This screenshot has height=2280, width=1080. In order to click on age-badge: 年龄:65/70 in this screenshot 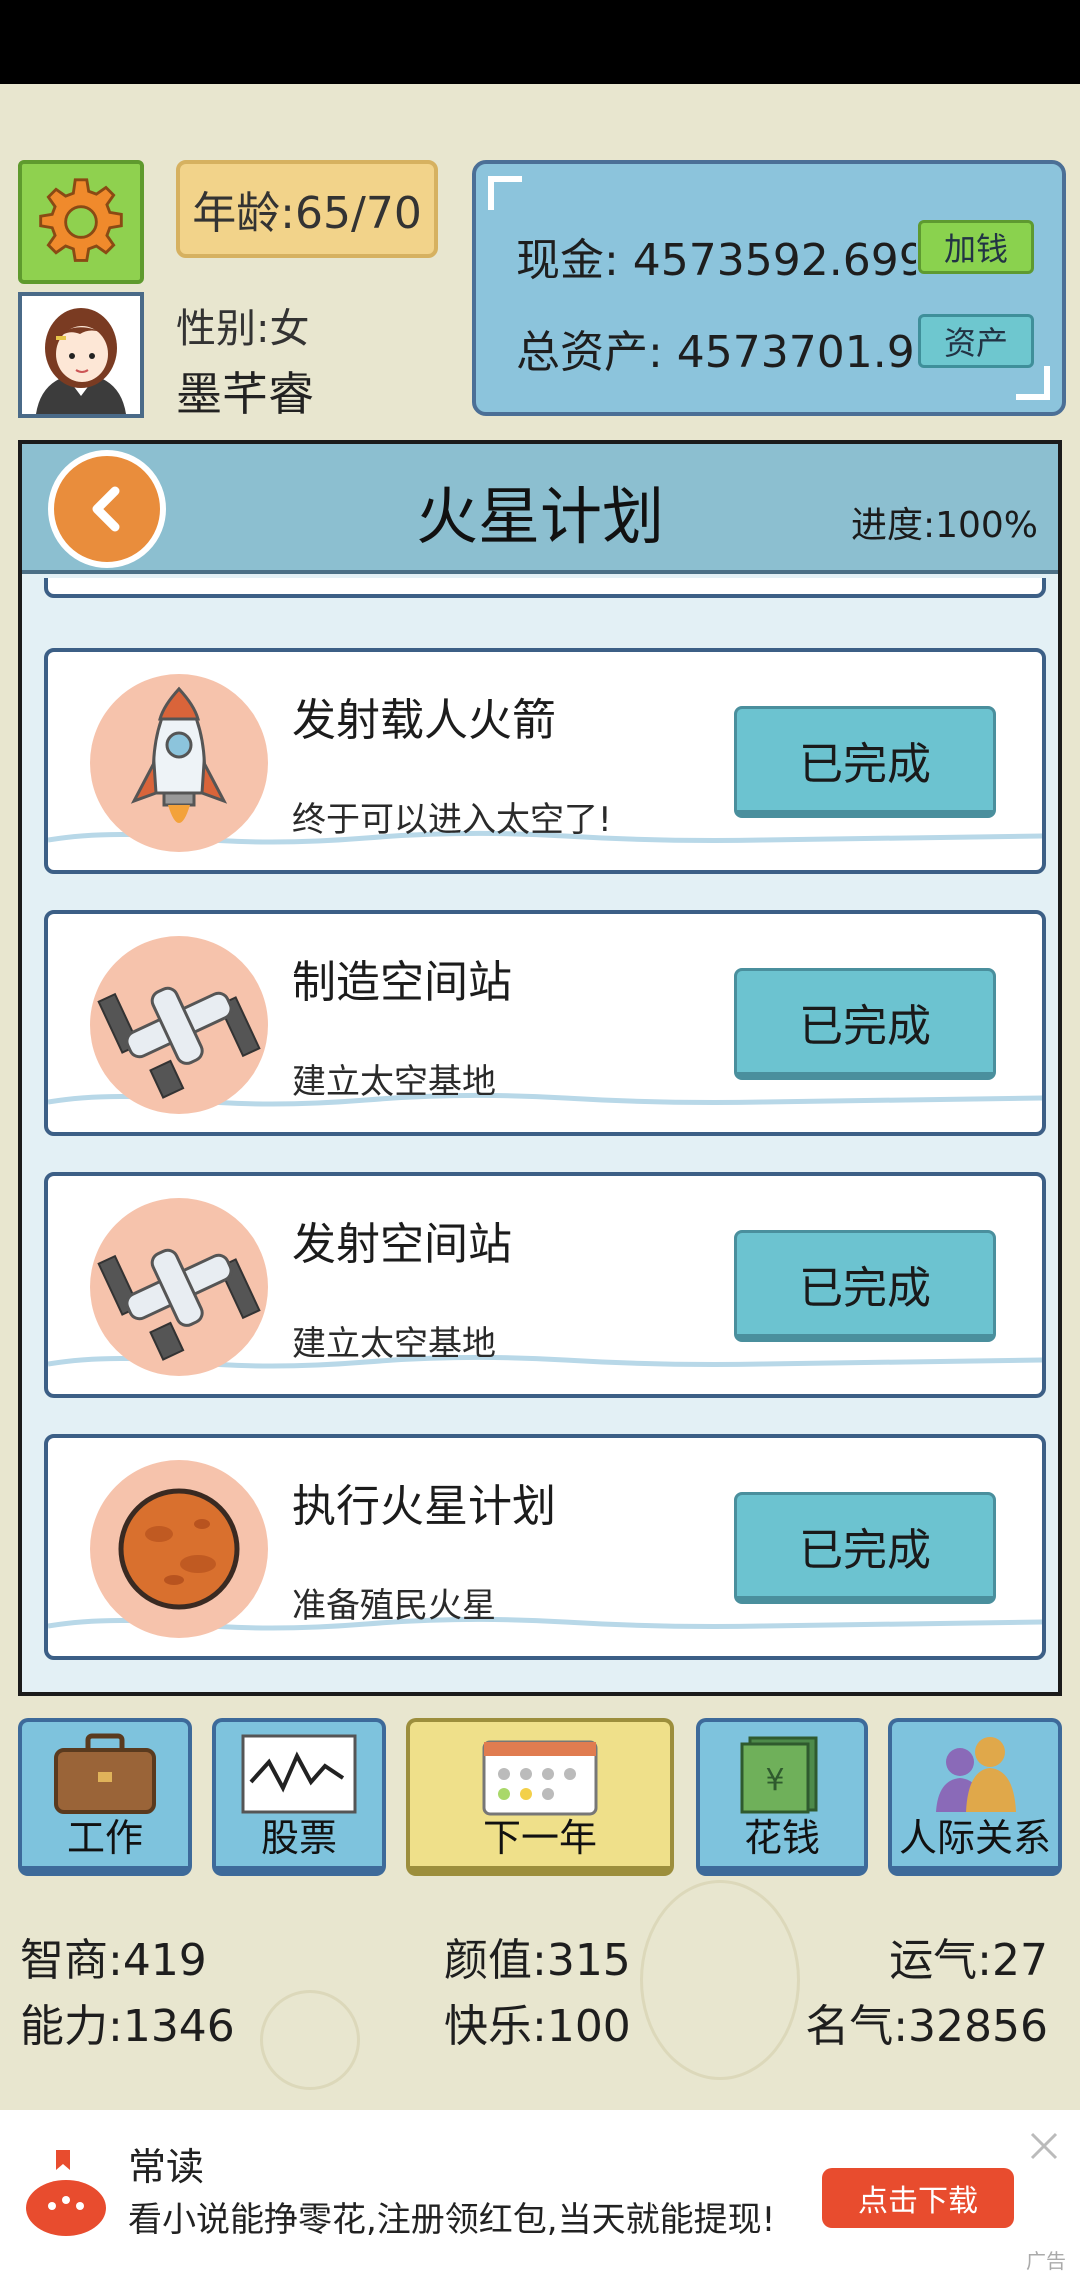, I will do `click(307, 209)`.